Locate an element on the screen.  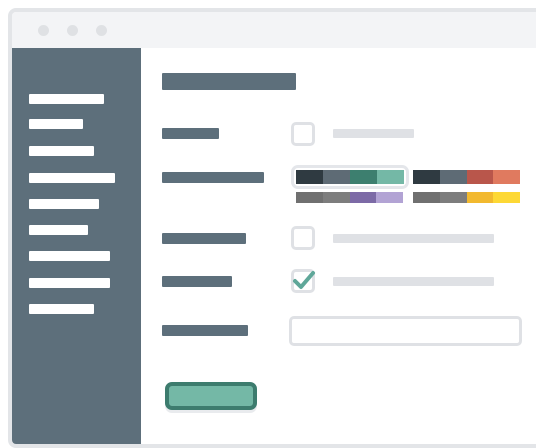
text-field is located at coordinates (405, 331).